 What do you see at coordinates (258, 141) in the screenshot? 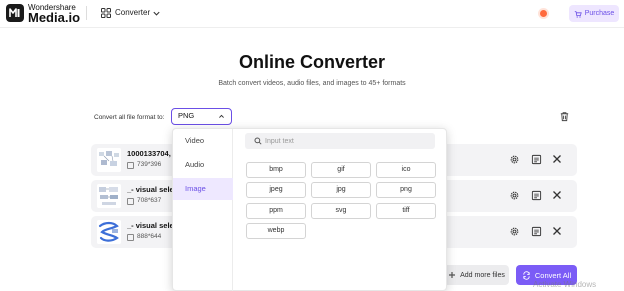
I see `search-icon` at bounding box center [258, 141].